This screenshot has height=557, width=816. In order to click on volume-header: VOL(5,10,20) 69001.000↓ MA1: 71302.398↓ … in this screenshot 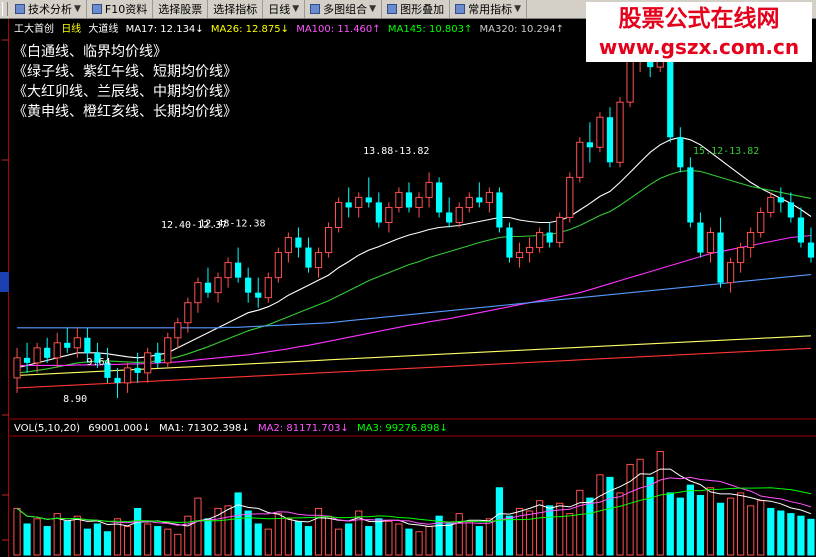, I will do `click(233, 428)`.